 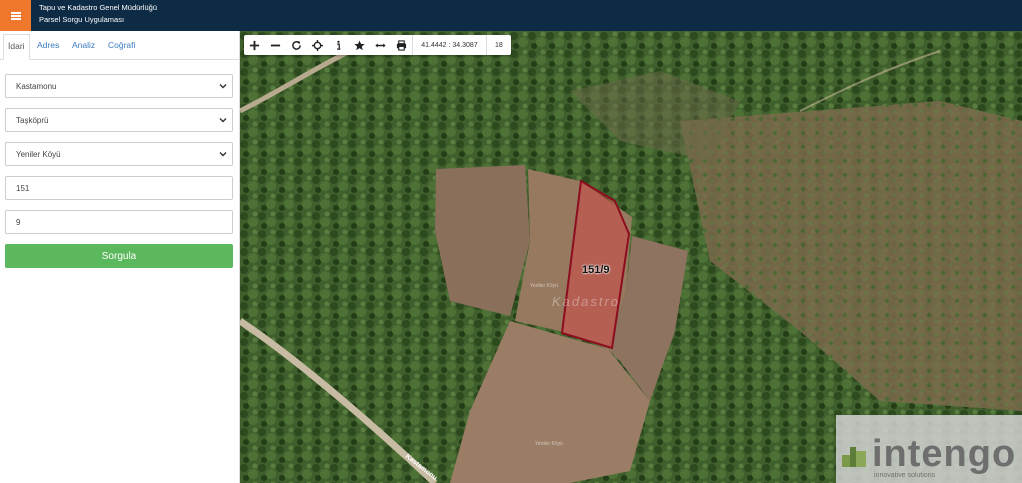 I want to click on map-watermark: Kadastro, so click(x=586, y=301).